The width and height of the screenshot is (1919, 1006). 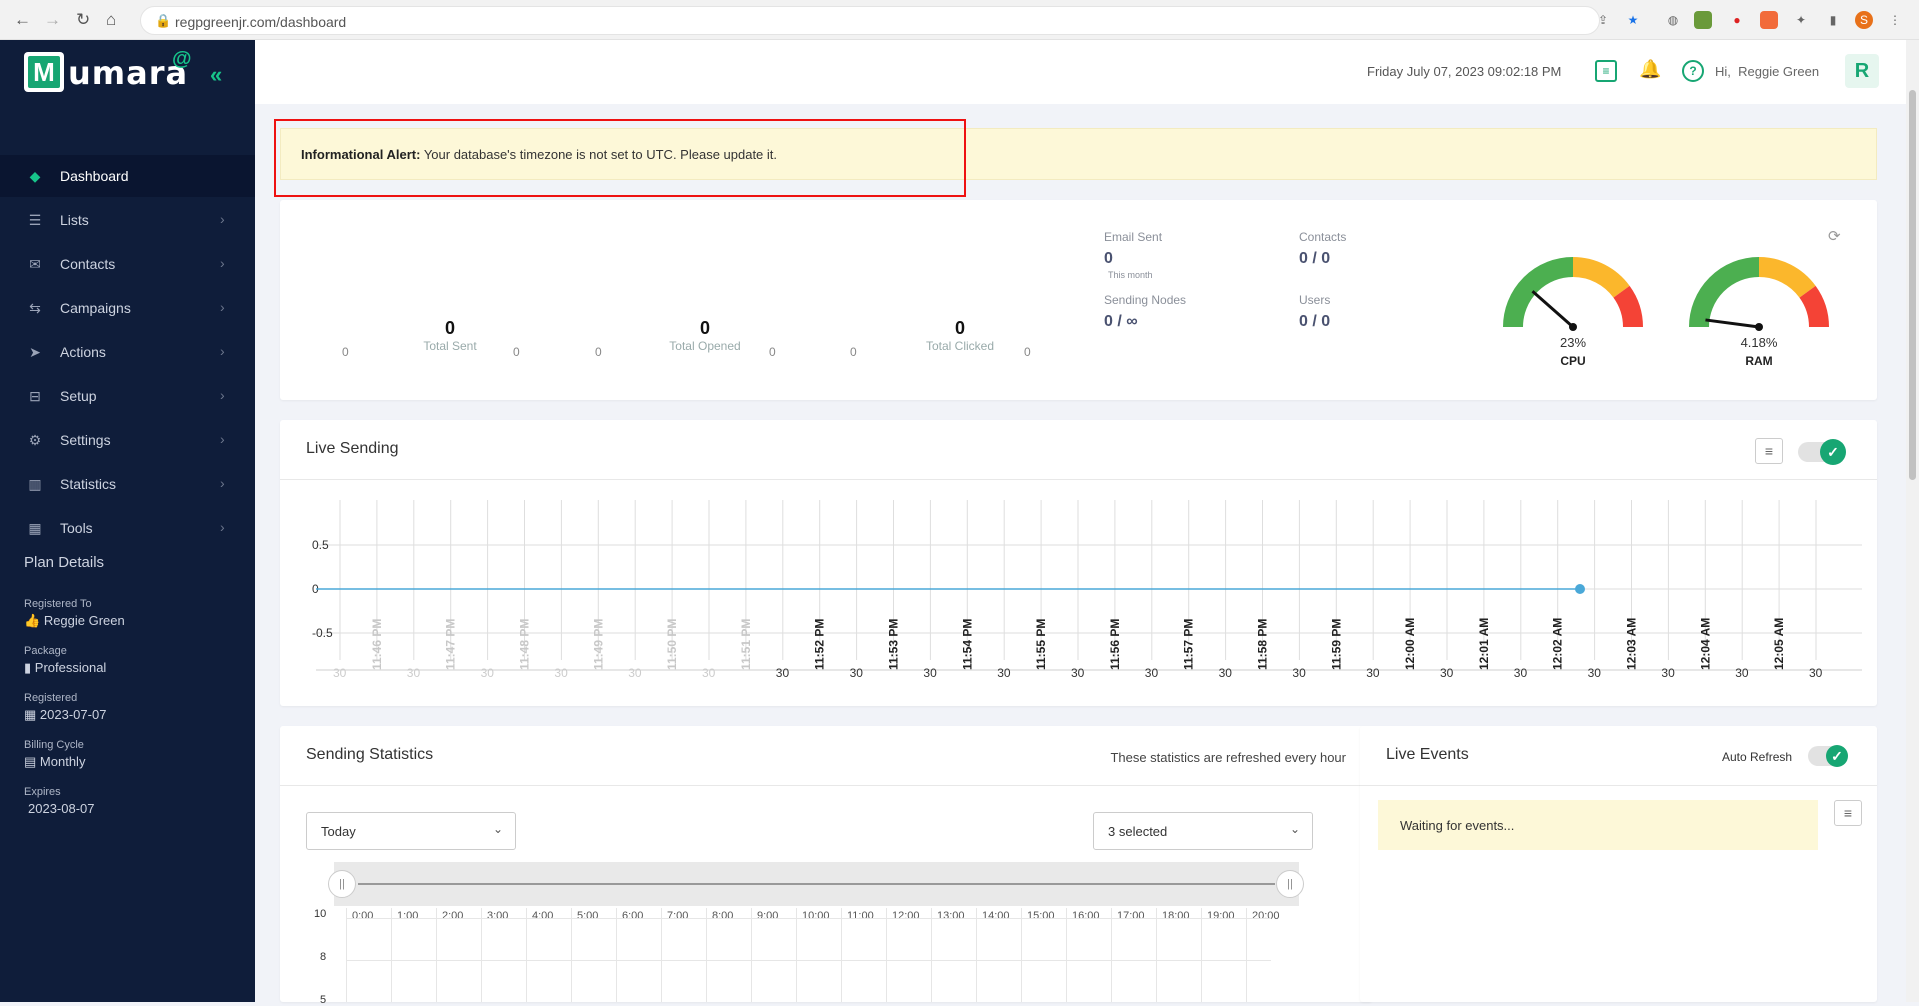 What do you see at coordinates (1779, 644) in the screenshot?
I see `x-tick-label: 12:05 AM` at bounding box center [1779, 644].